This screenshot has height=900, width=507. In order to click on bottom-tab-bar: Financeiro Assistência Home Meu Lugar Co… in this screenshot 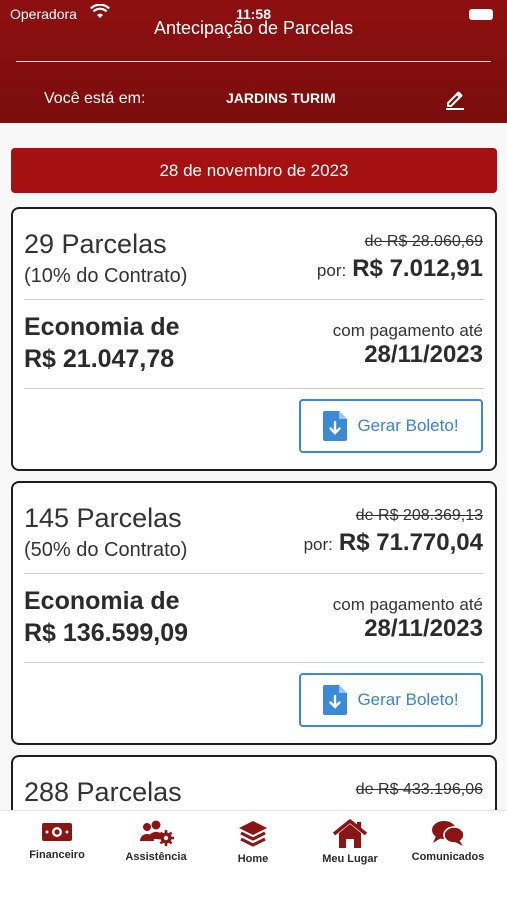, I will do `click(253, 855)`.